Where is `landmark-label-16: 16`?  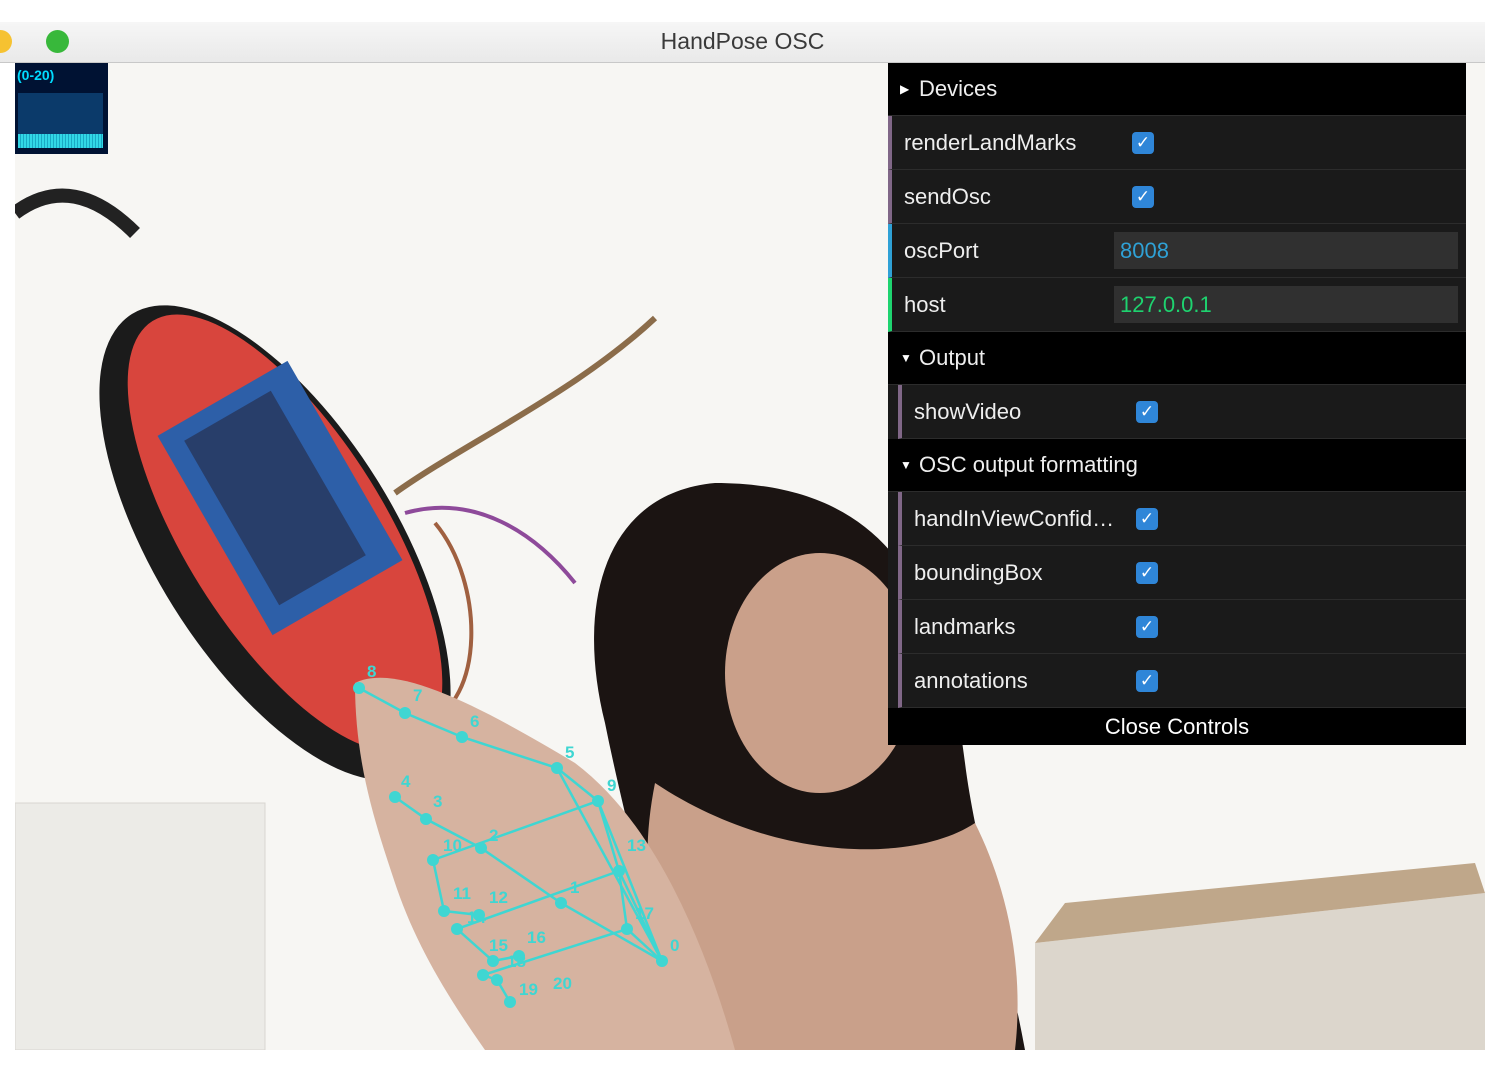
landmark-label-16: 16 is located at coordinates (536, 937).